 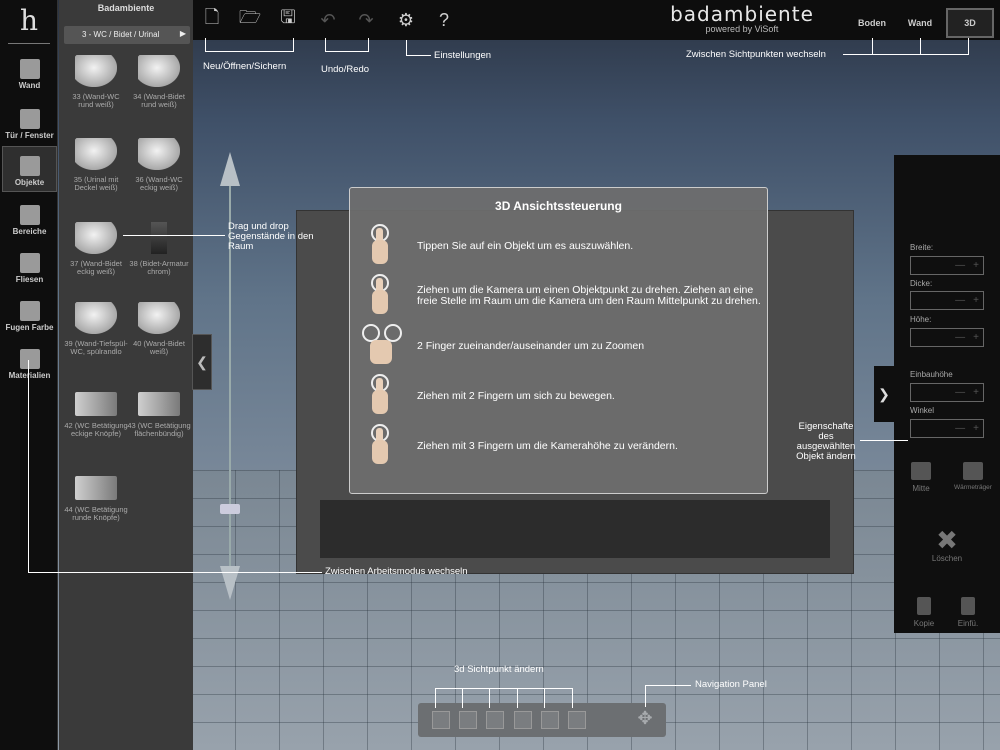 I want to click on mode-objects: Objekte, so click(x=29, y=169).